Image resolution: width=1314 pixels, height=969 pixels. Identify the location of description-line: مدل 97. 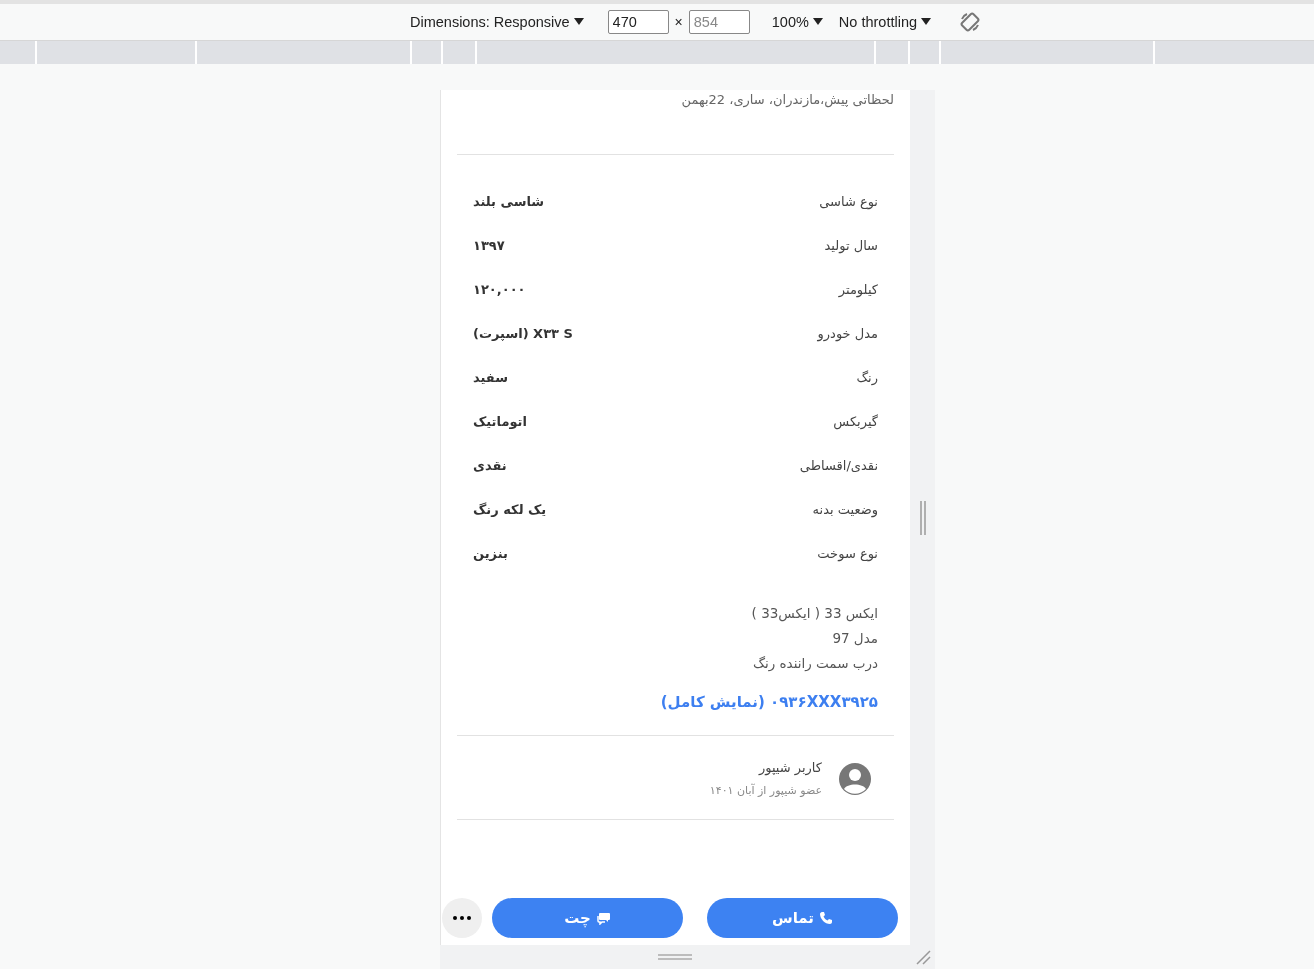
(854, 638).